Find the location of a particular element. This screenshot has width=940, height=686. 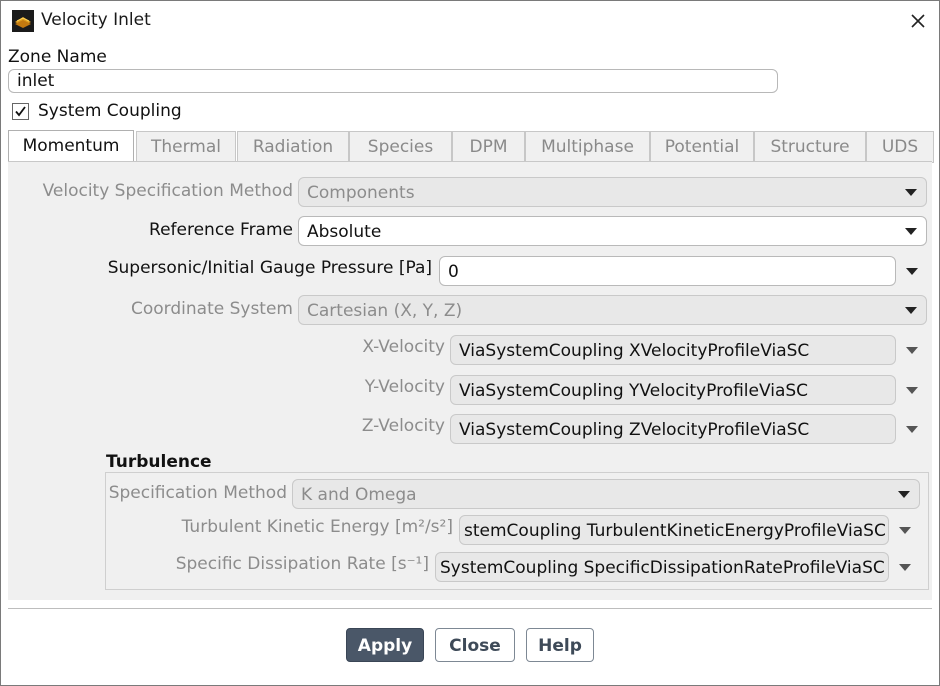

tab-structure: Structure is located at coordinates (810, 147).